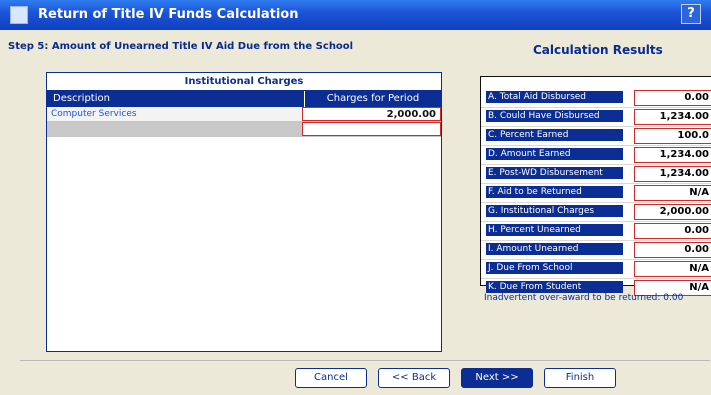 This screenshot has width=711, height=395. I want to click on charges-column-header: Charges for Period, so click(372, 99).